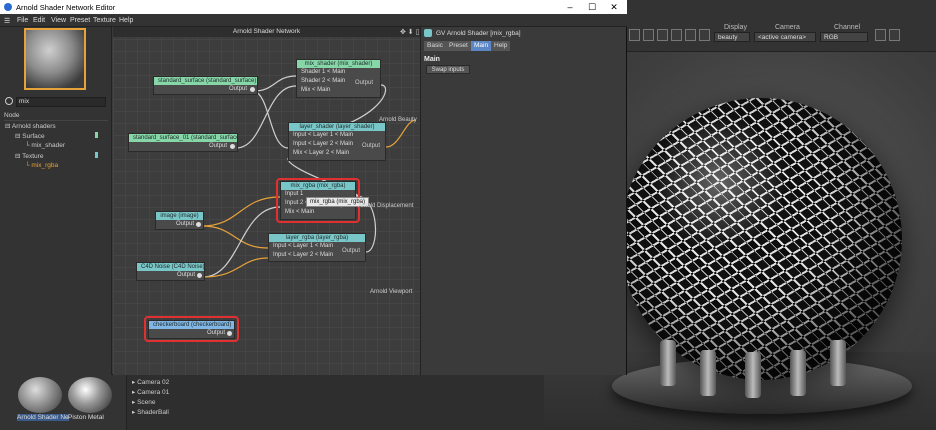 The width and height of the screenshot is (936, 430). Describe the element at coordinates (501, 46) in the screenshot. I see `tab-help: Help` at that location.